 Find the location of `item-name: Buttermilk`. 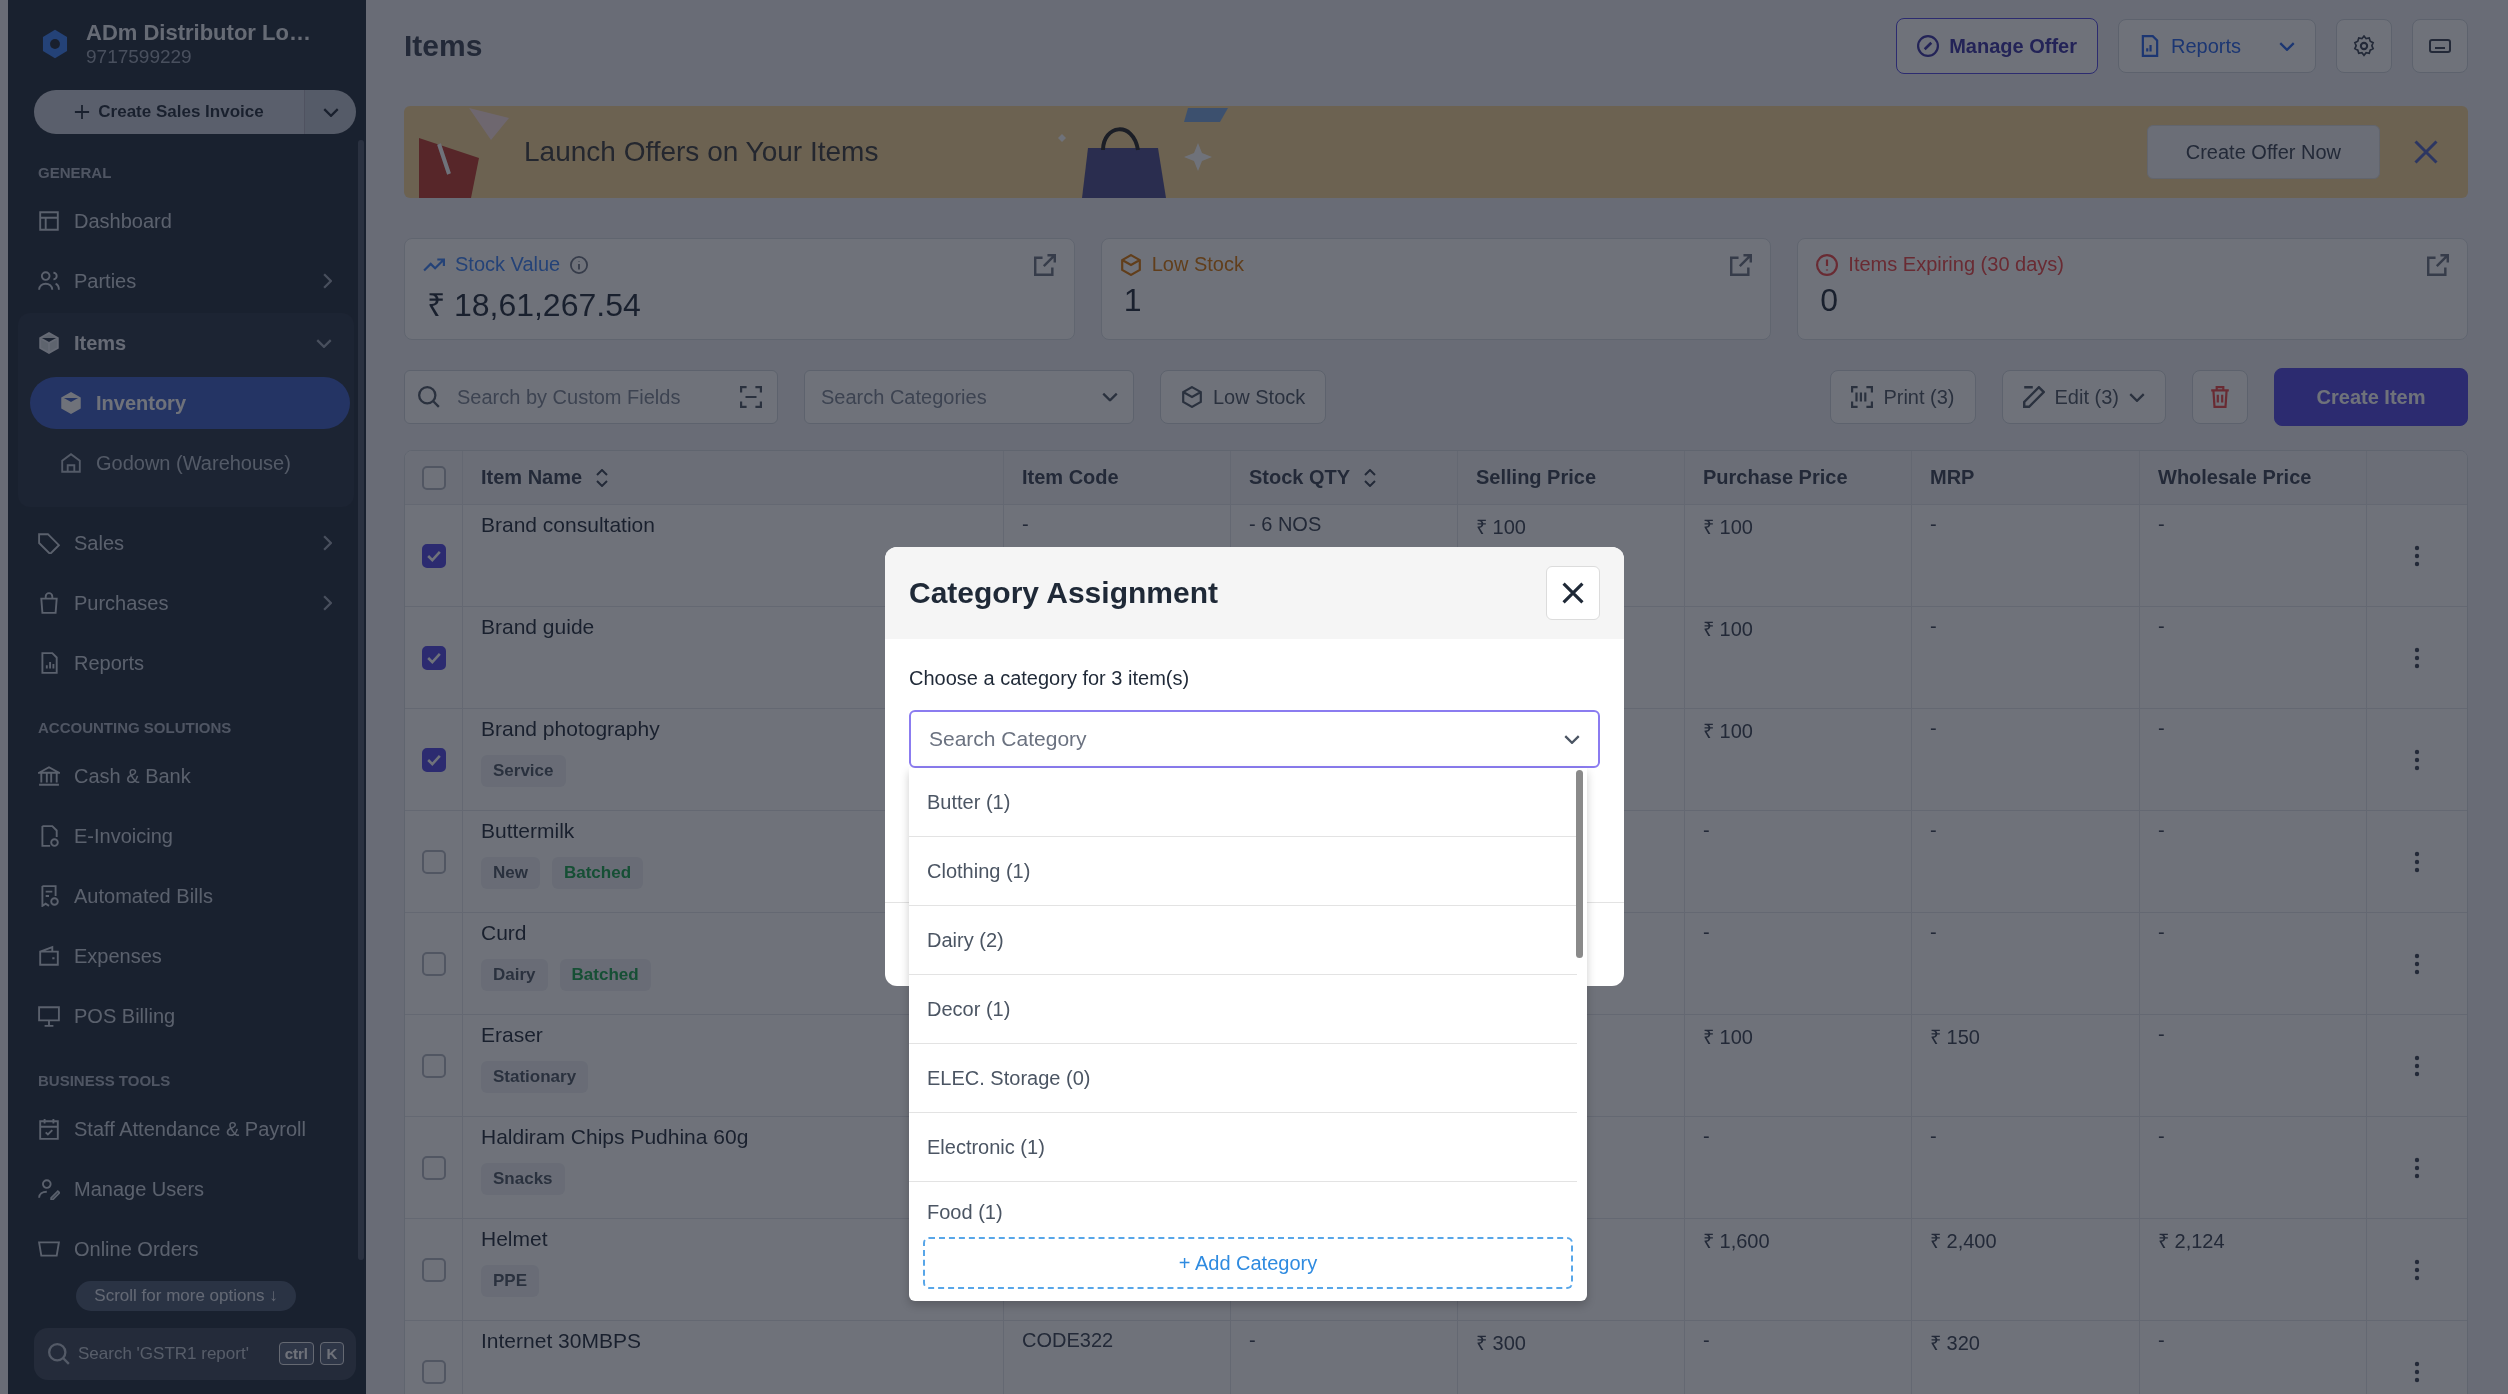

item-name: Buttermilk is located at coordinates (528, 831).